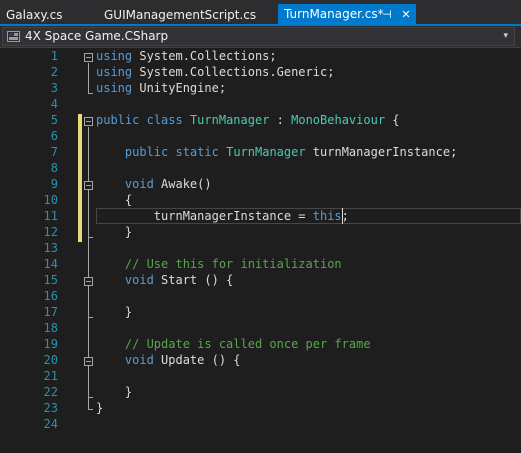 This screenshot has height=453, width=521. What do you see at coordinates (406, 15) in the screenshot?
I see `close-icon: ✕` at bounding box center [406, 15].